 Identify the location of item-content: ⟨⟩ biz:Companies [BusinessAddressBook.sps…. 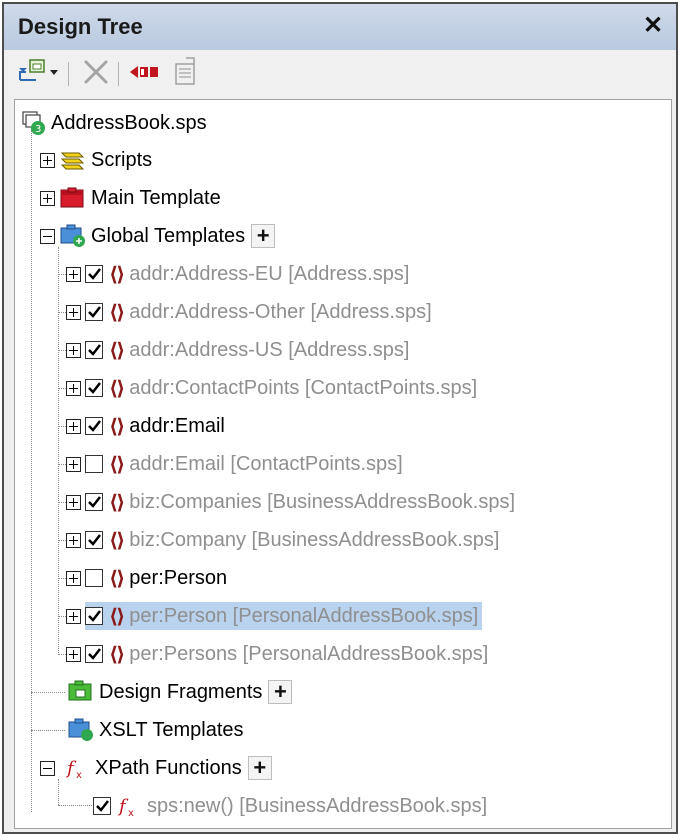
(302, 502).